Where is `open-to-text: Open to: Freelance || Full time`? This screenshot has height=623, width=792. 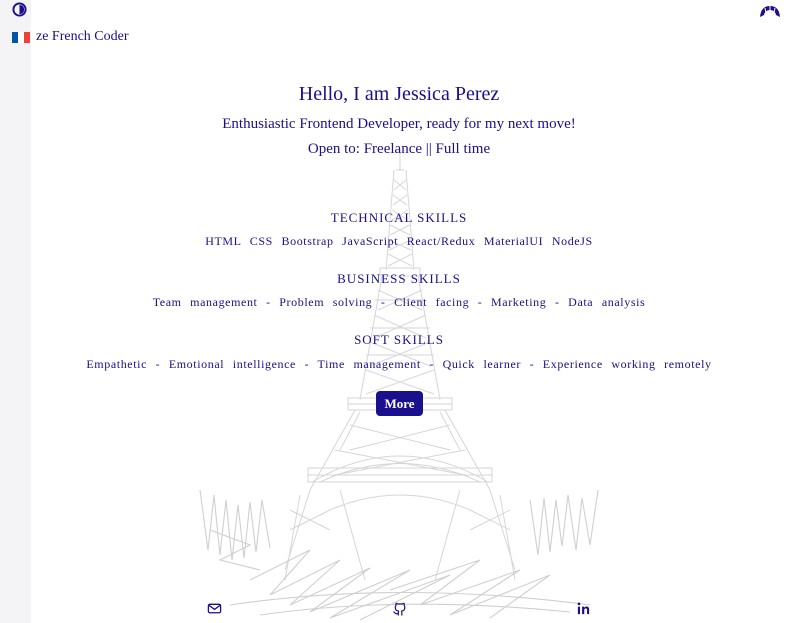 open-to-text: Open to: Freelance || Full time is located at coordinates (399, 149).